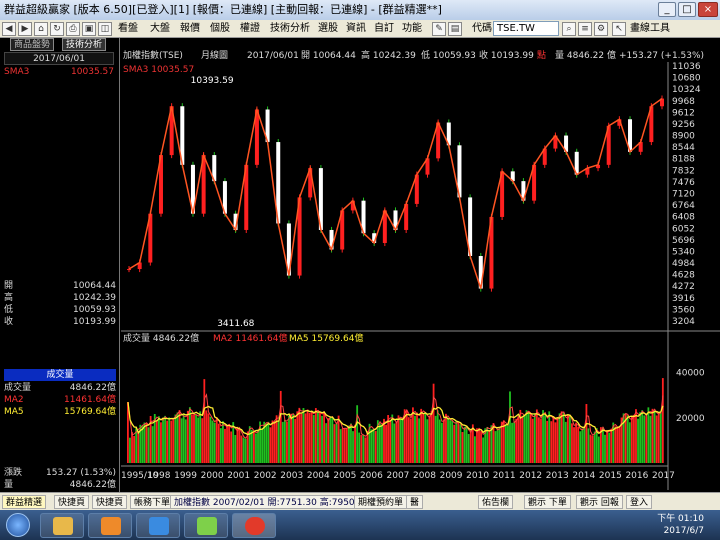 This screenshot has width=720, height=540. I want to click on home-icon: ⌂, so click(41, 29).